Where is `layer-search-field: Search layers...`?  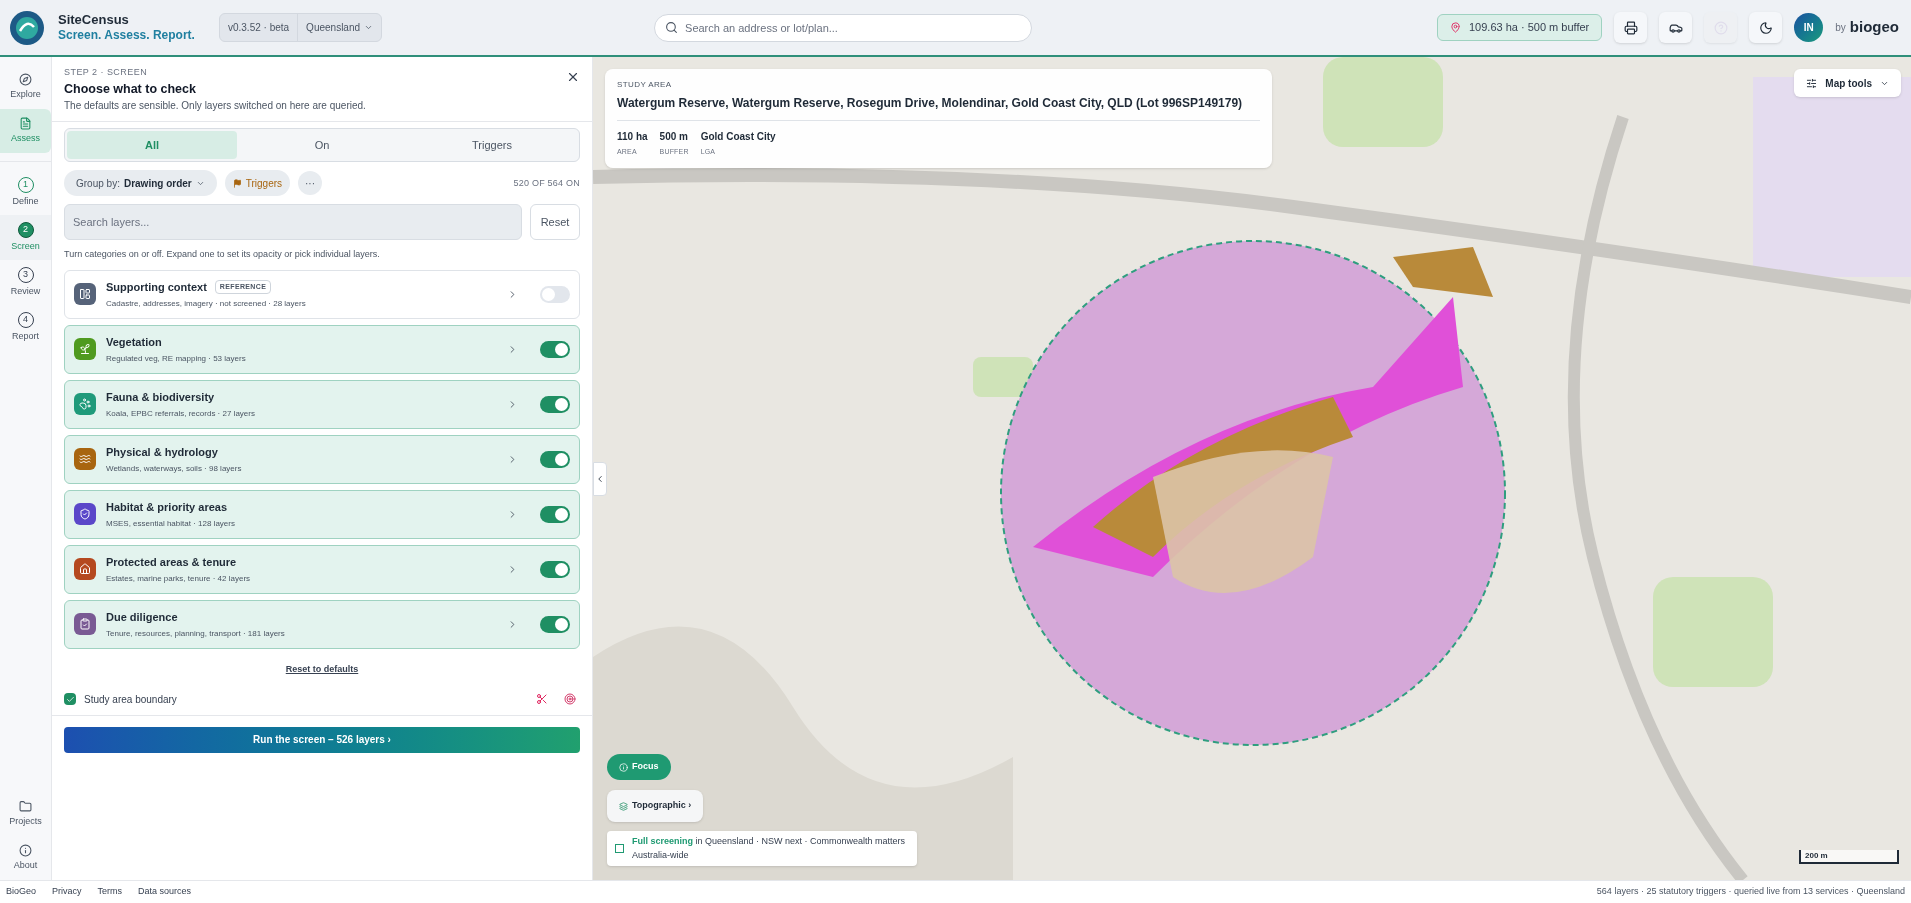
layer-search-field: Search layers... is located at coordinates (293, 222).